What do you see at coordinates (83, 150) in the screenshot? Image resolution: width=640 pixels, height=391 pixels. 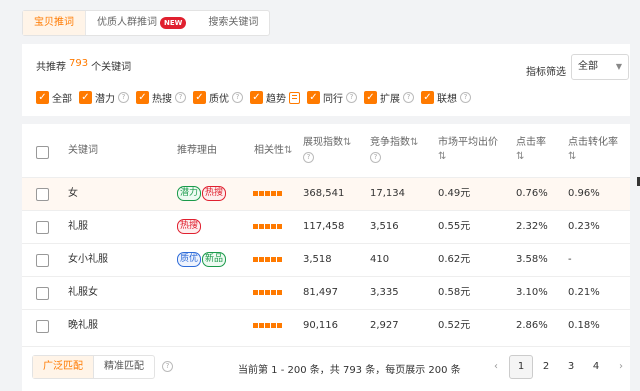 I see `col-keyword: 关键词` at bounding box center [83, 150].